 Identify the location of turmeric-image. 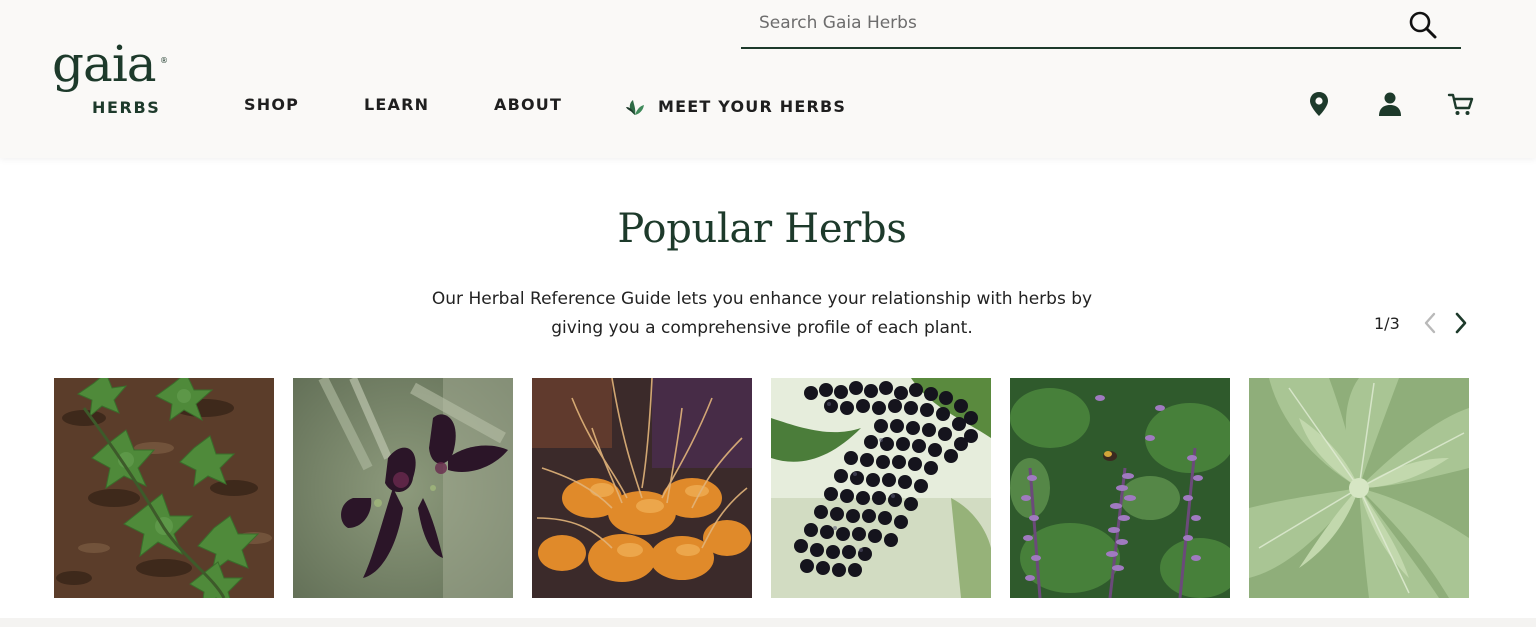
(642, 488).